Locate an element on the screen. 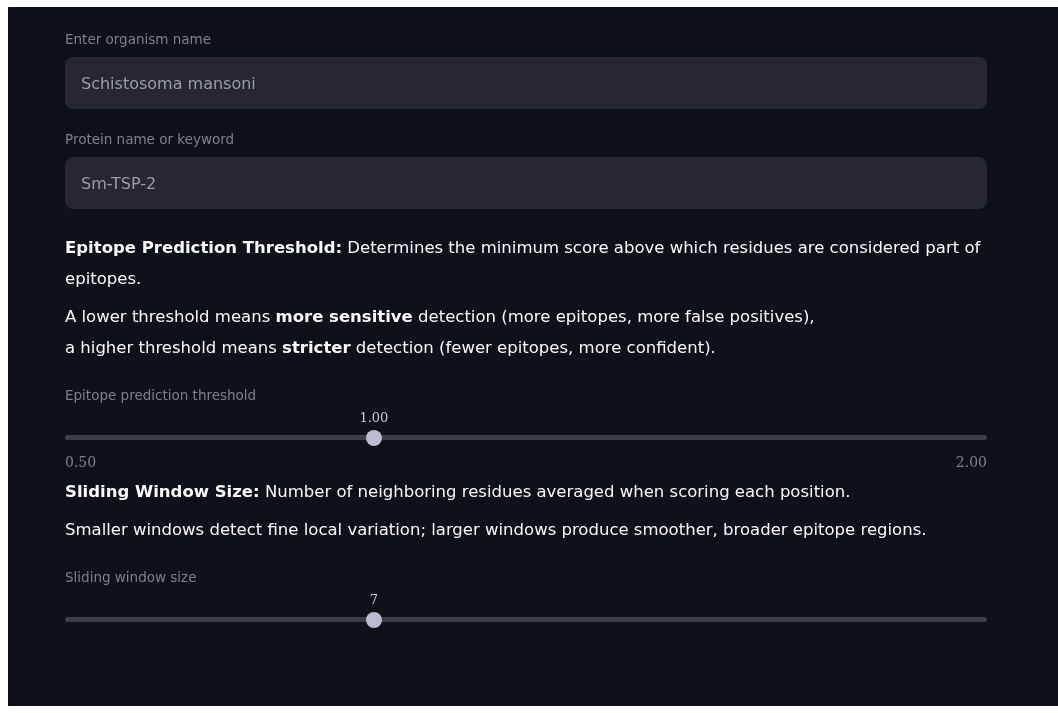  field-label: Enter organism name is located at coordinates (138, 39).